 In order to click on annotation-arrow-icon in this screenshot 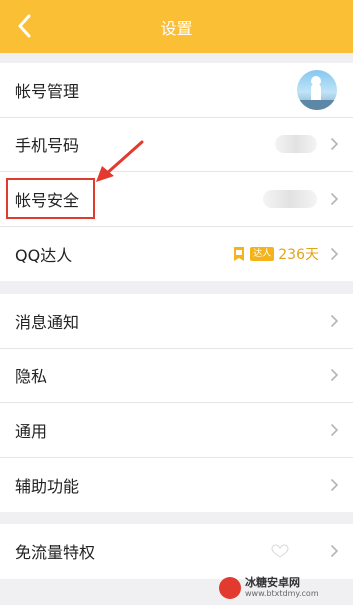, I will do `click(120, 161)`.